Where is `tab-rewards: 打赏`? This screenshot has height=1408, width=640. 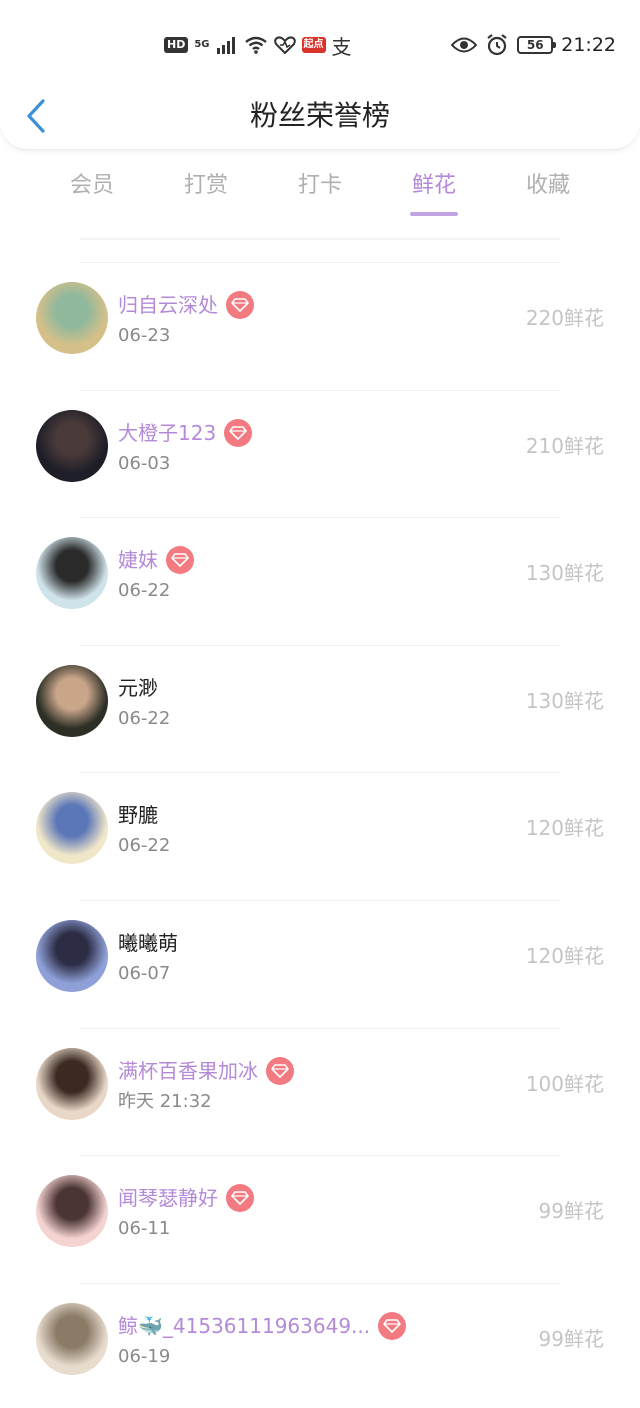 tab-rewards: 打赏 is located at coordinates (206, 186).